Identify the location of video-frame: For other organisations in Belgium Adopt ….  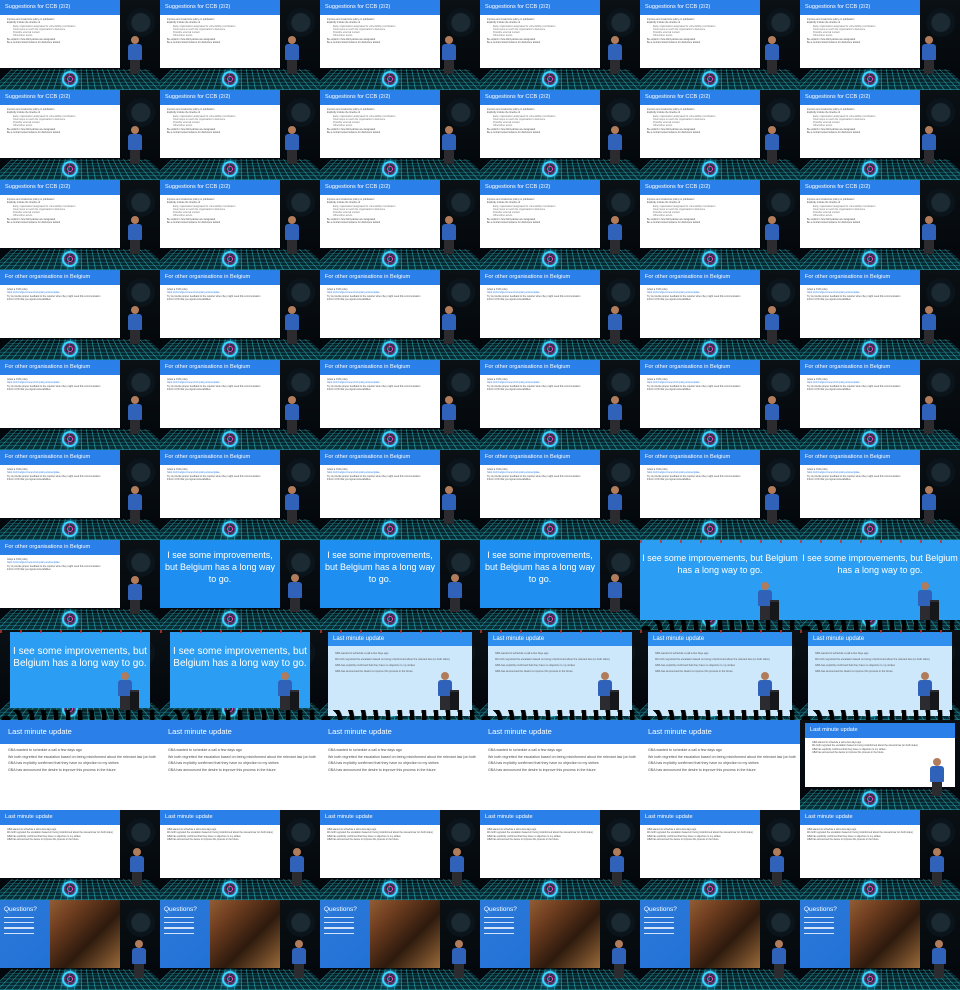
(880, 315).